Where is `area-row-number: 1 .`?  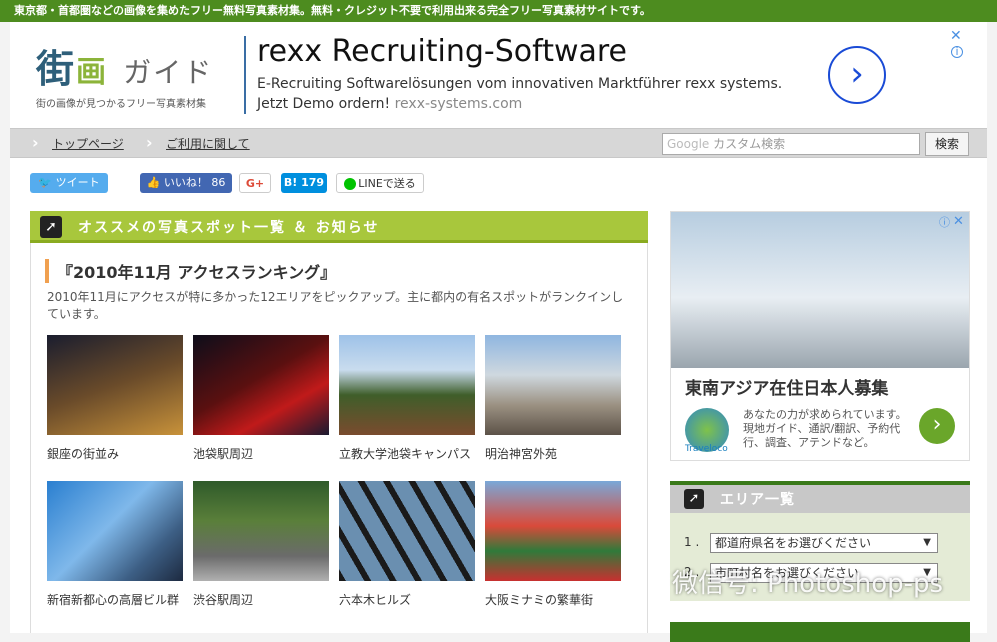 area-row-number: 1 . is located at coordinates (692, 542).